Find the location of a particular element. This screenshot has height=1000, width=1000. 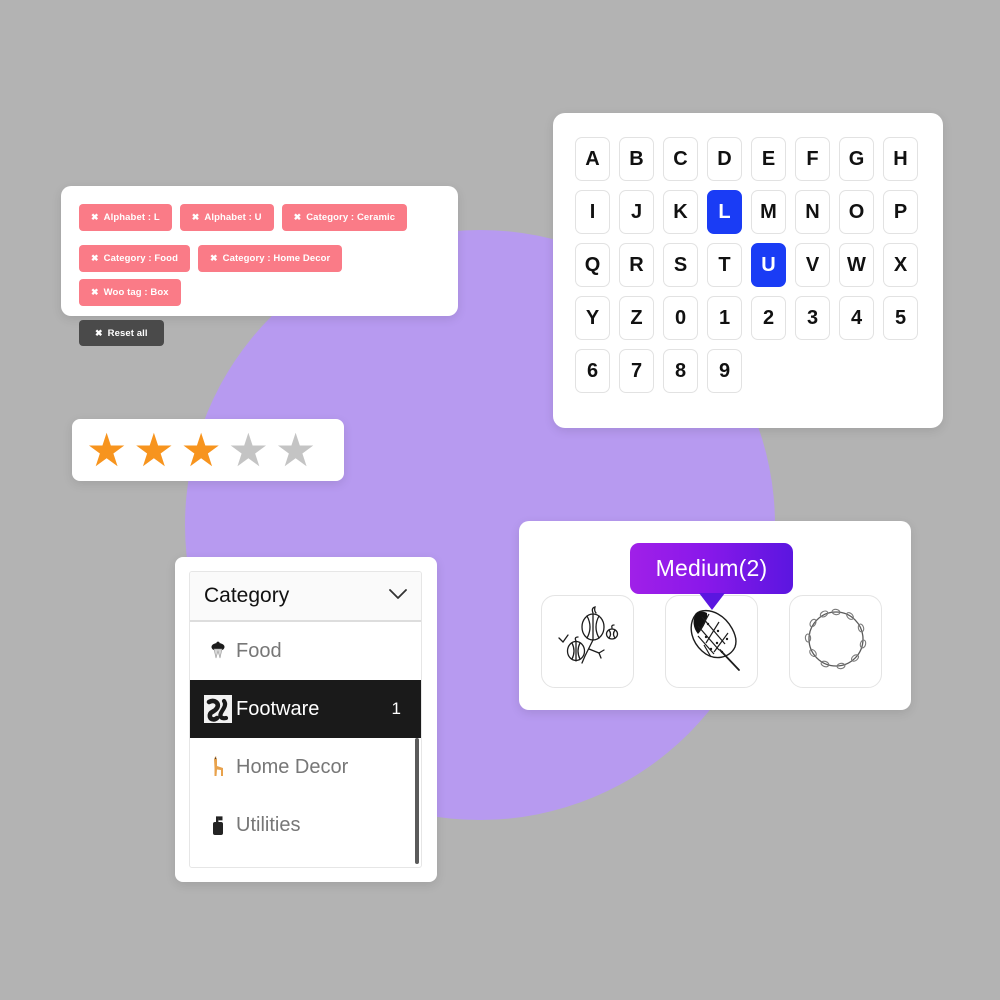

alphabet-key-r: R is located at coordinates (636, 265).